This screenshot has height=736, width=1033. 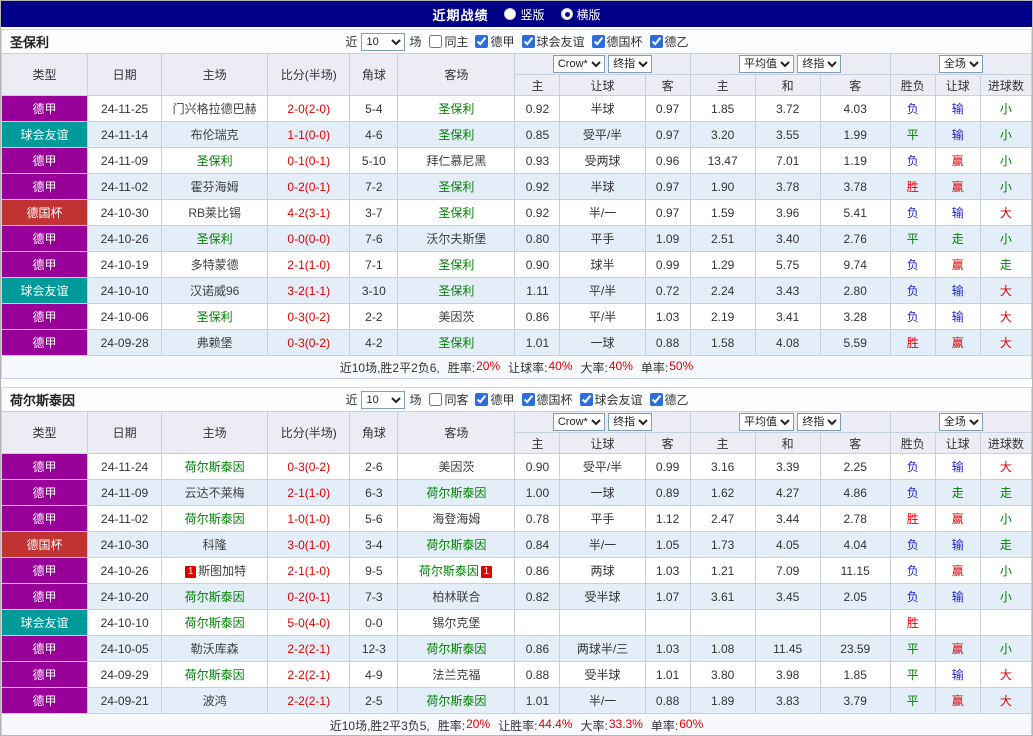 What do you see at coordinates (309, 238) in the screenshot?
I see `match-score-link: 0-0(0-0)` at bounding box center [309, 238].